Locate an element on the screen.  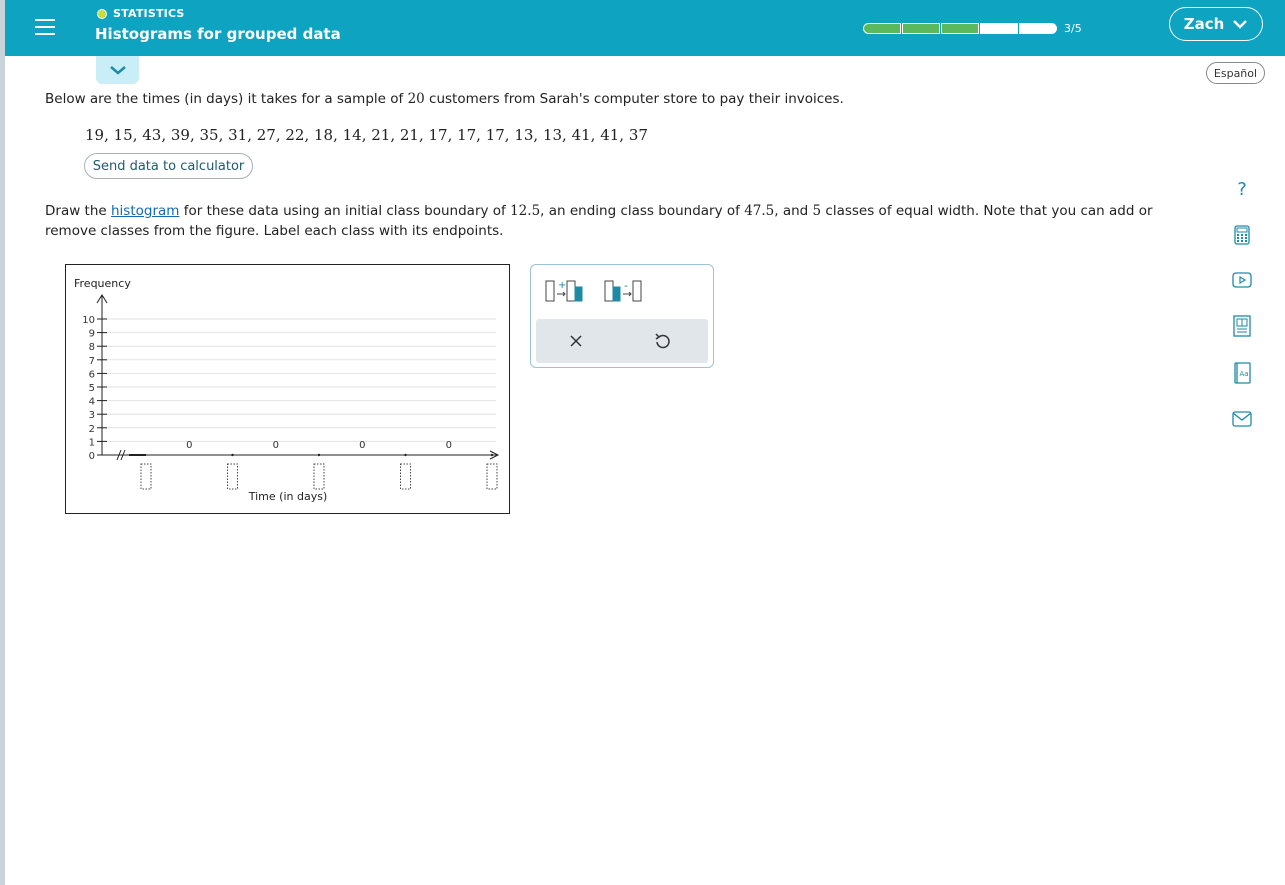
progress-bar: 3/5 is located at coordinates (972, 28).